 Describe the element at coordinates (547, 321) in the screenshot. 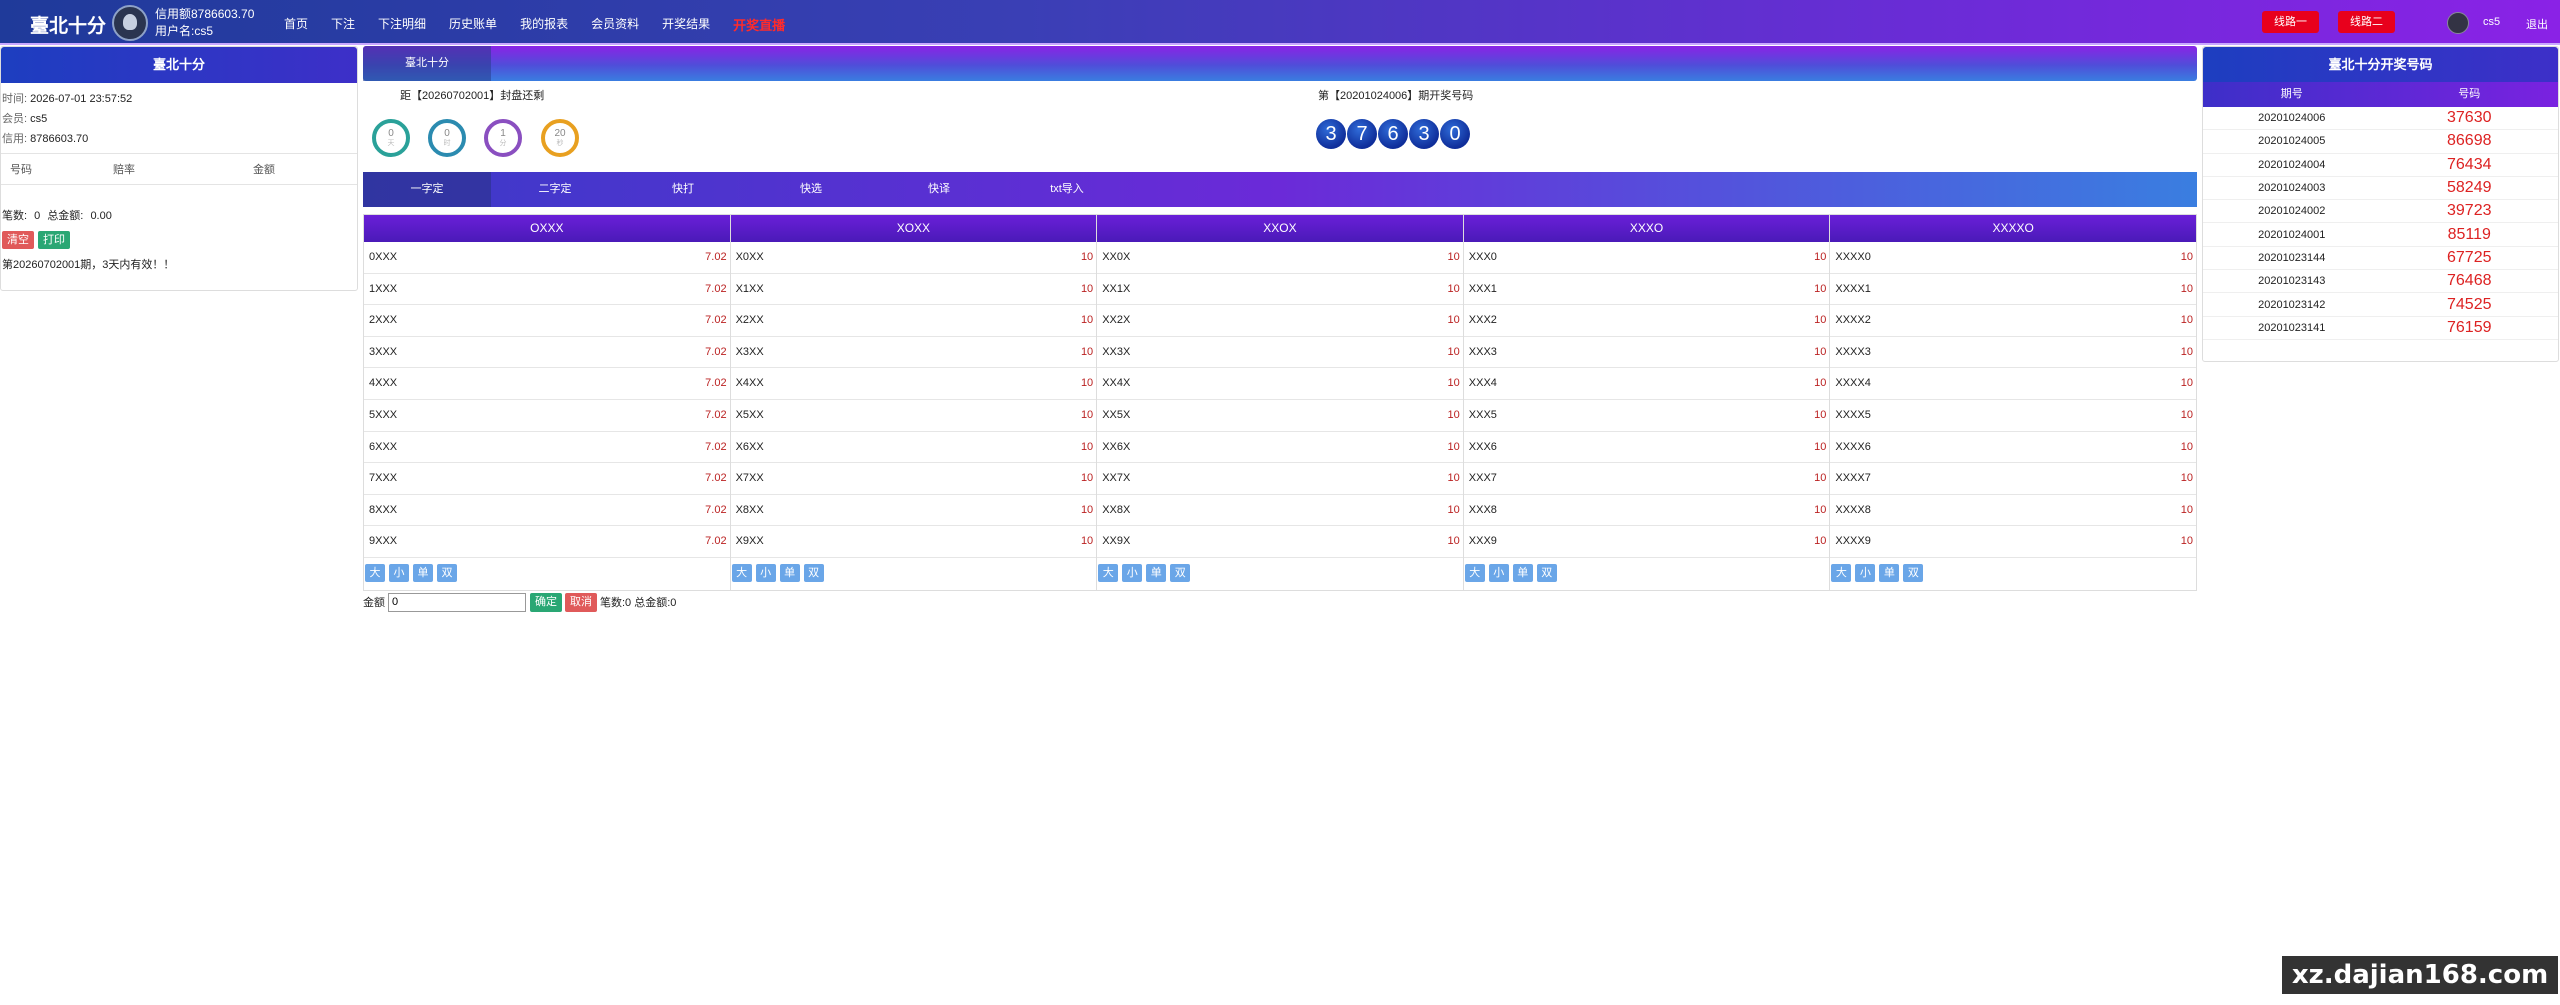

I see `bet-row: 2XXX 7.02` at that location.